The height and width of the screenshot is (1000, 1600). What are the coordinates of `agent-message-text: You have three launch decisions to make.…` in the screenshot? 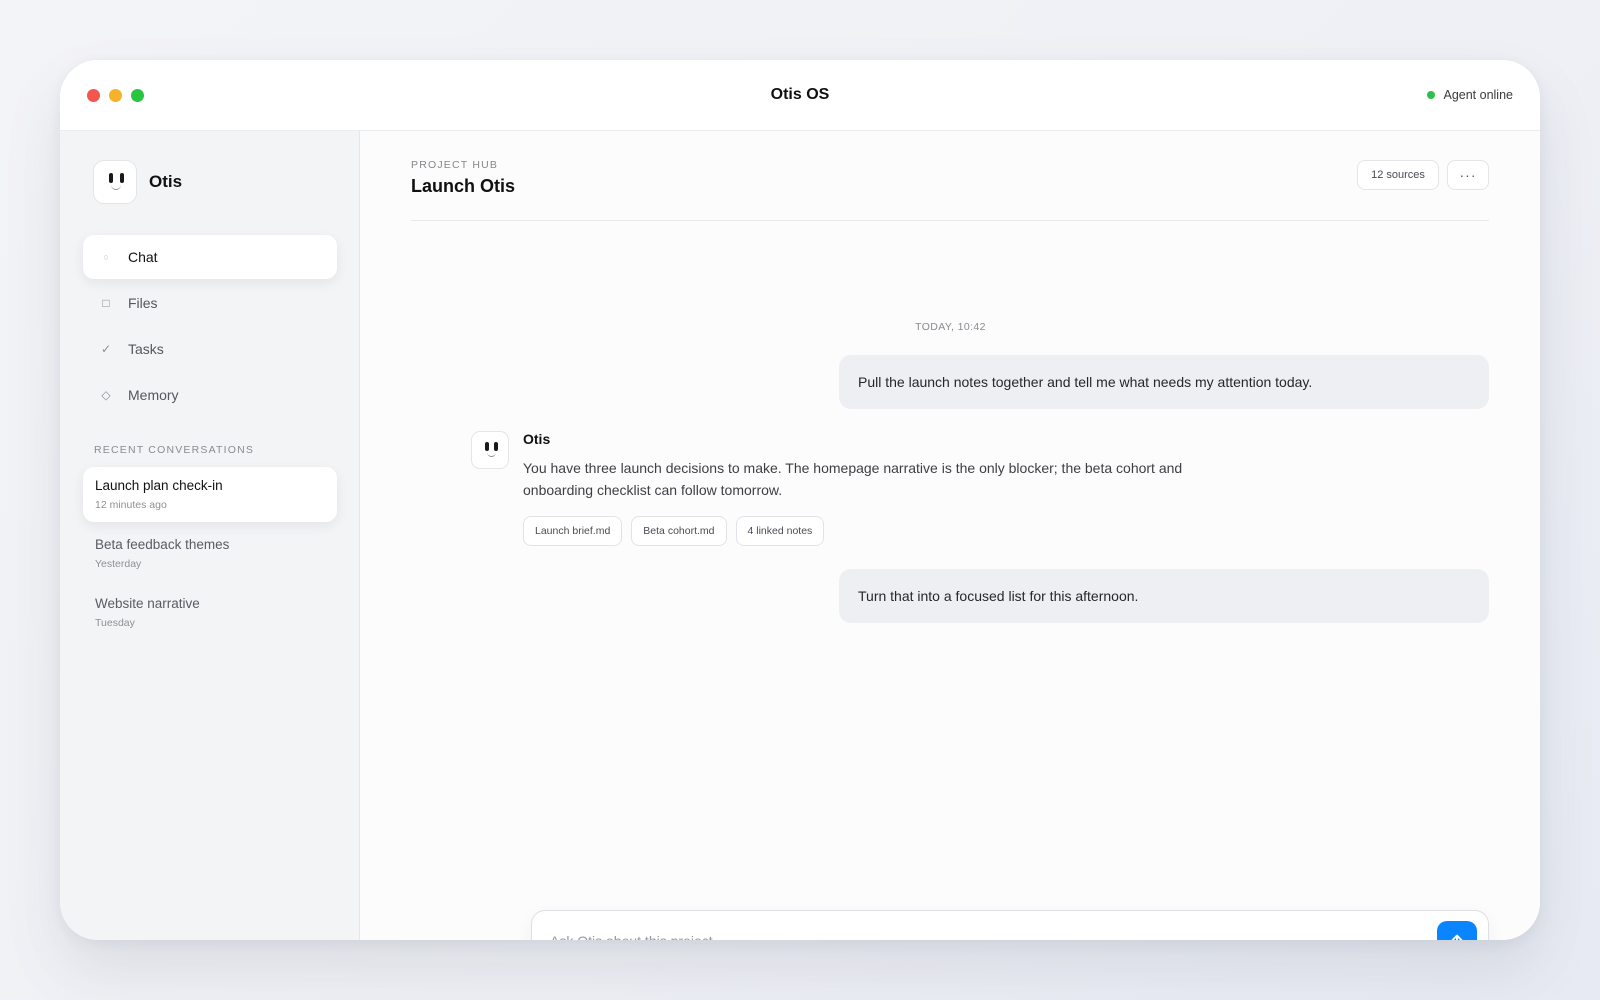 It's located at (853, 479).